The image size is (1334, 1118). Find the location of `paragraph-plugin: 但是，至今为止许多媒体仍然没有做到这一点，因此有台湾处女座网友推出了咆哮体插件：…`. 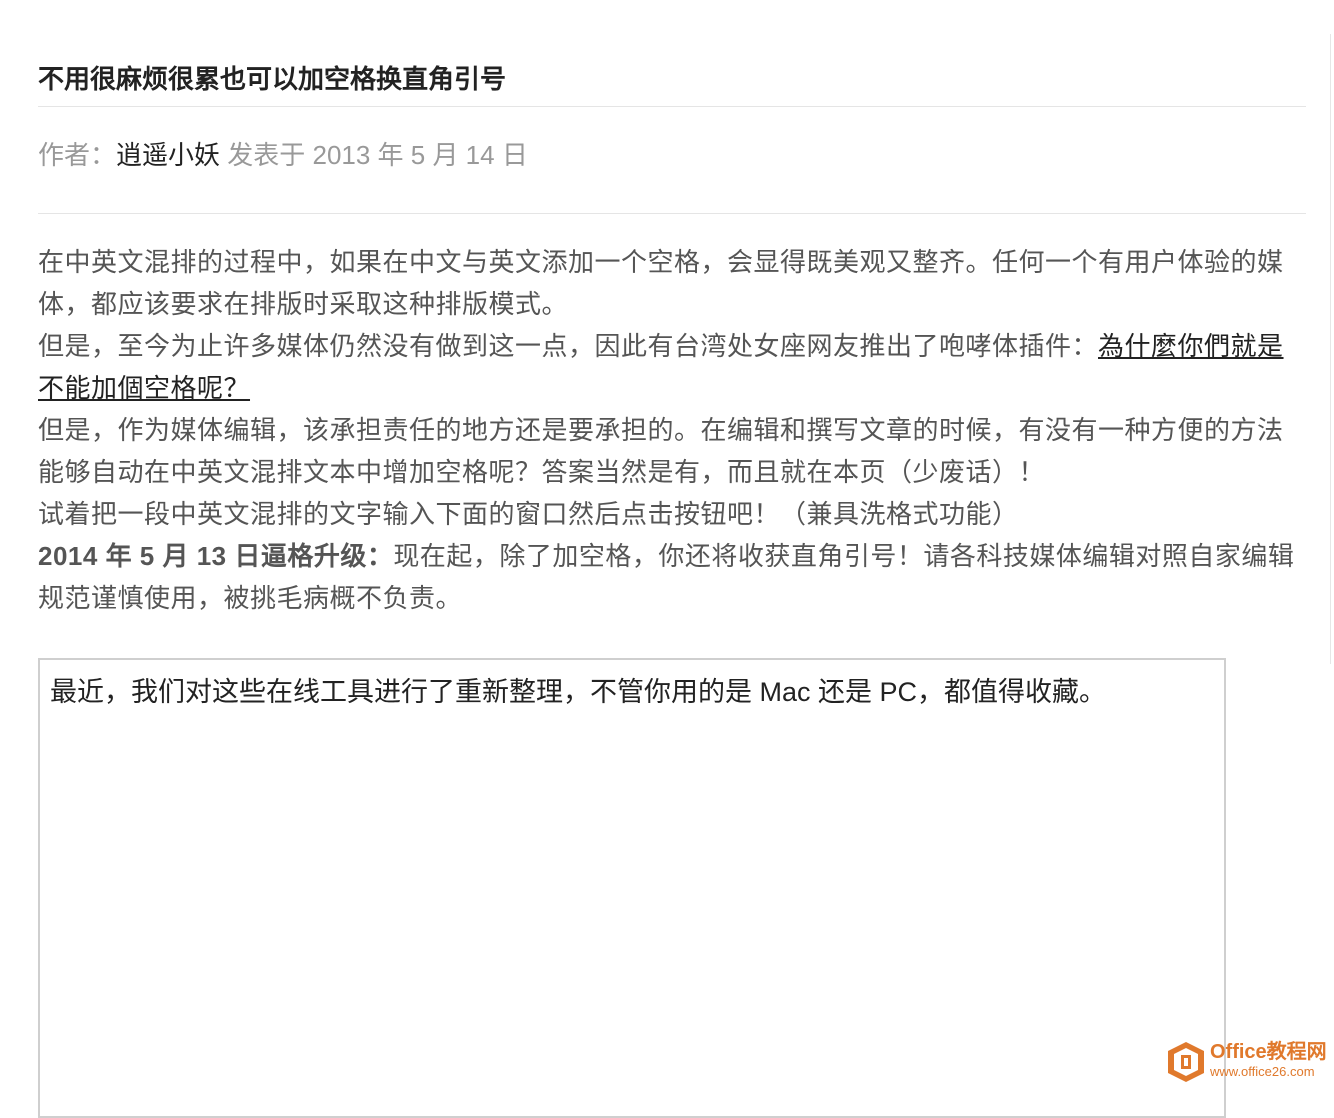

paragraph-plugin: 但是，至今为止许多媒体仍然没有做到这一点，因此有台湾处女座网友推出了咆哮体插件：… is located at coordinates (672, 367).